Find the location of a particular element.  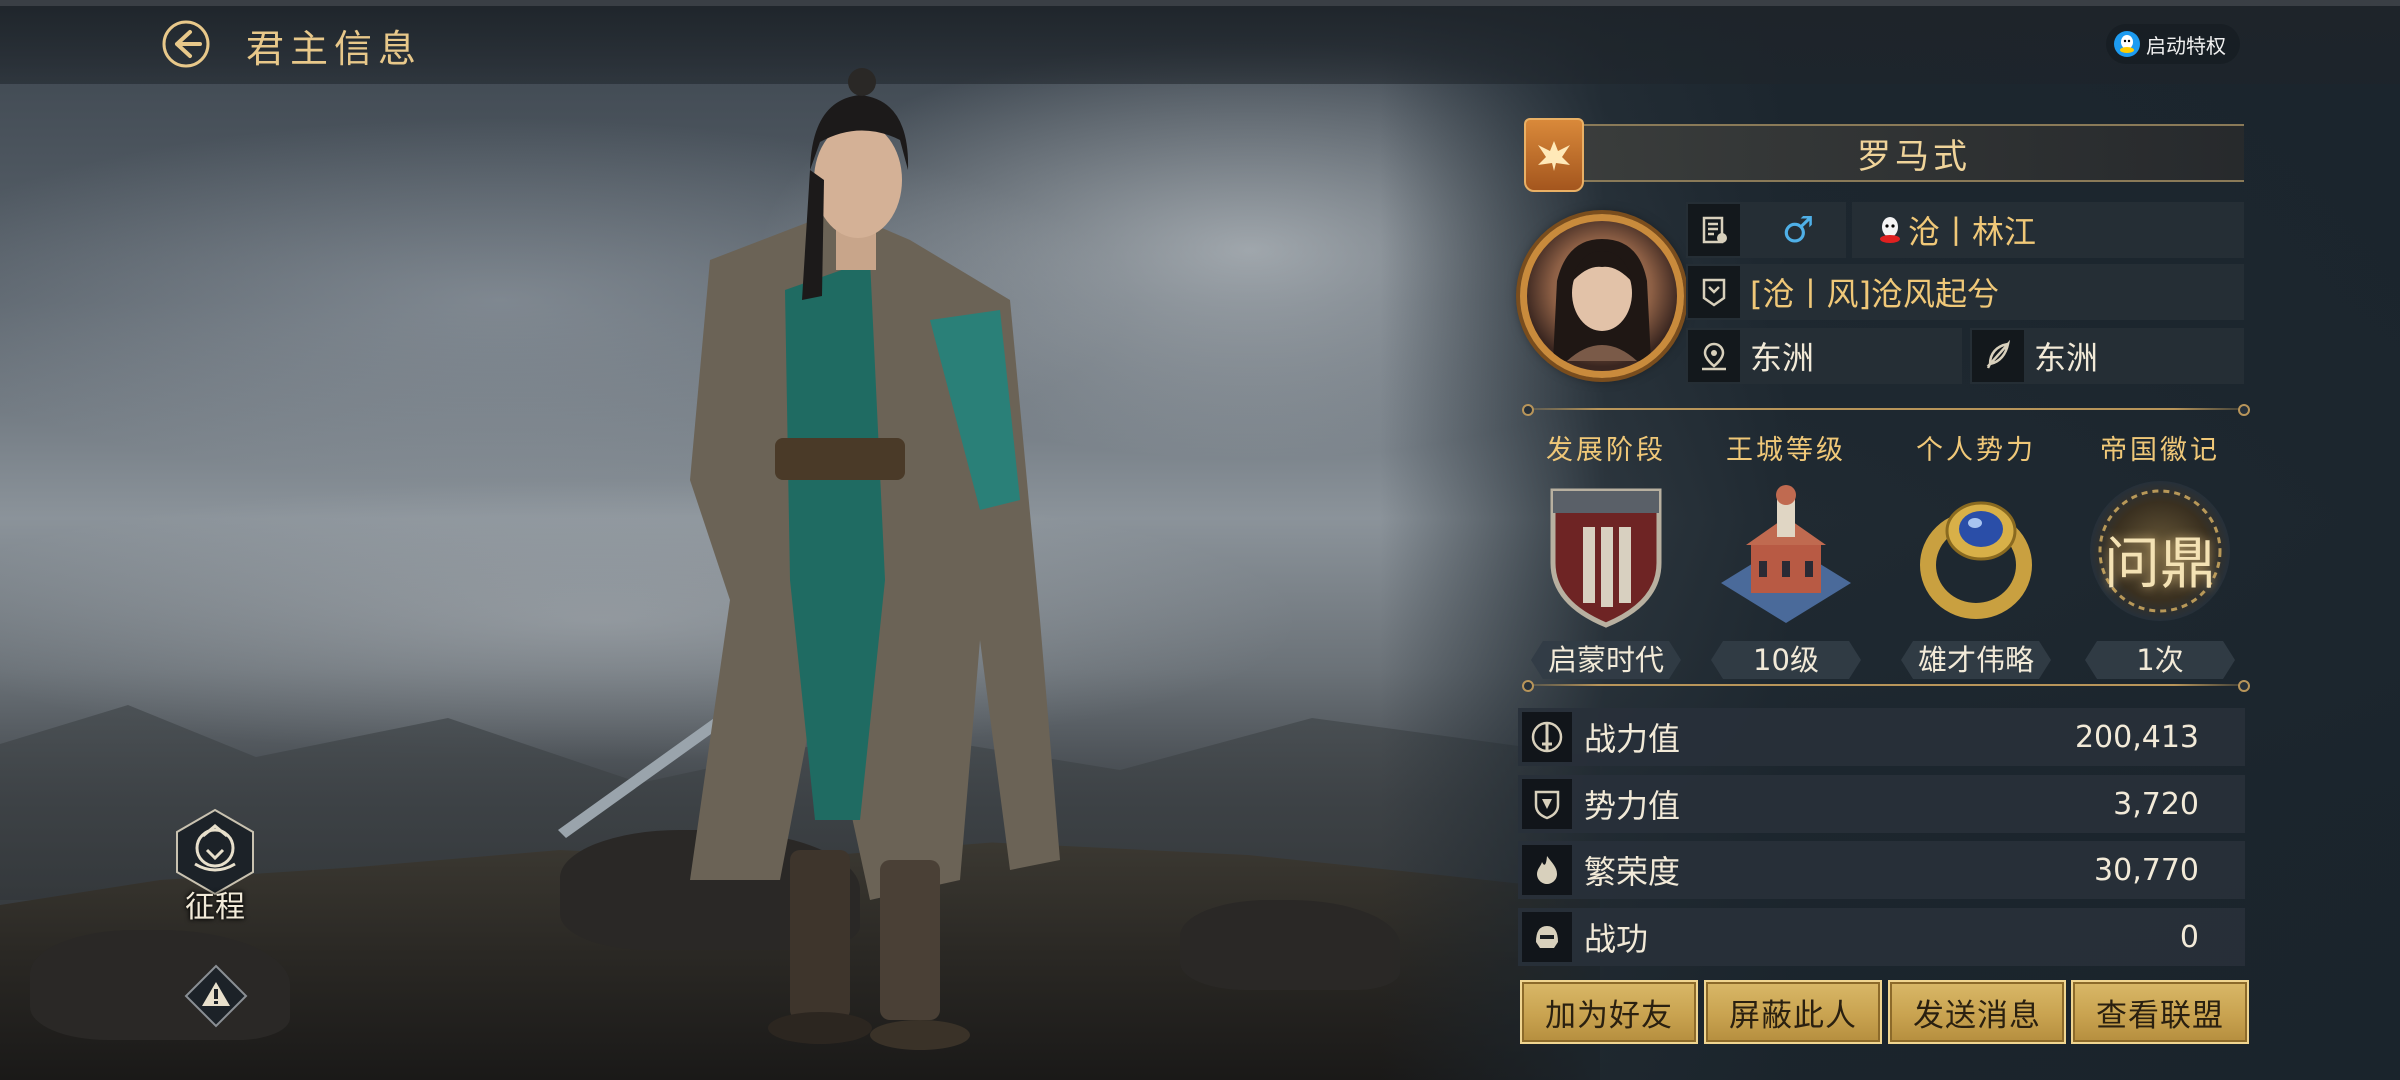

stat-row-prosperity: 繁荣度 30,770 is located at coordinates (1881, 870).